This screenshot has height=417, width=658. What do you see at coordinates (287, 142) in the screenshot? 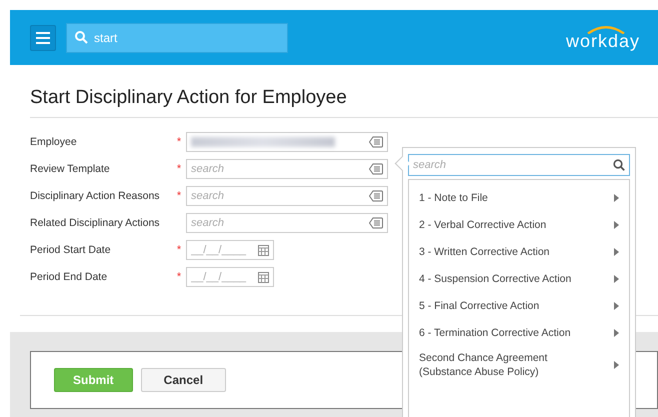
I see `employee-field` at bounding box center [287, 142].